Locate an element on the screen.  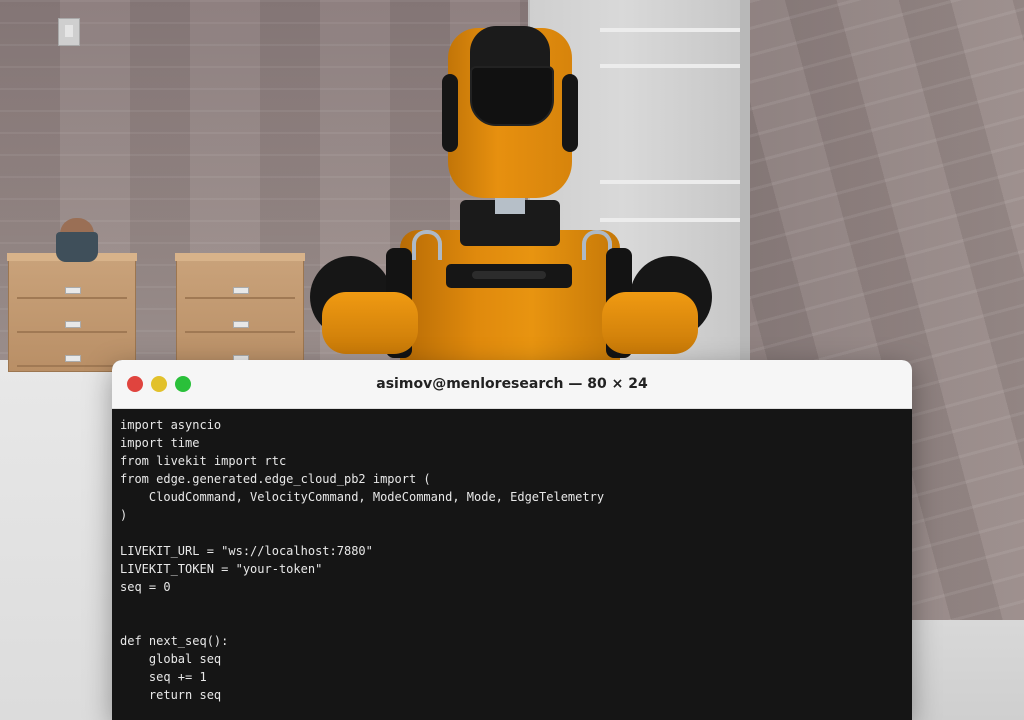
code-line: return seq is located at coordinates (171, 695).